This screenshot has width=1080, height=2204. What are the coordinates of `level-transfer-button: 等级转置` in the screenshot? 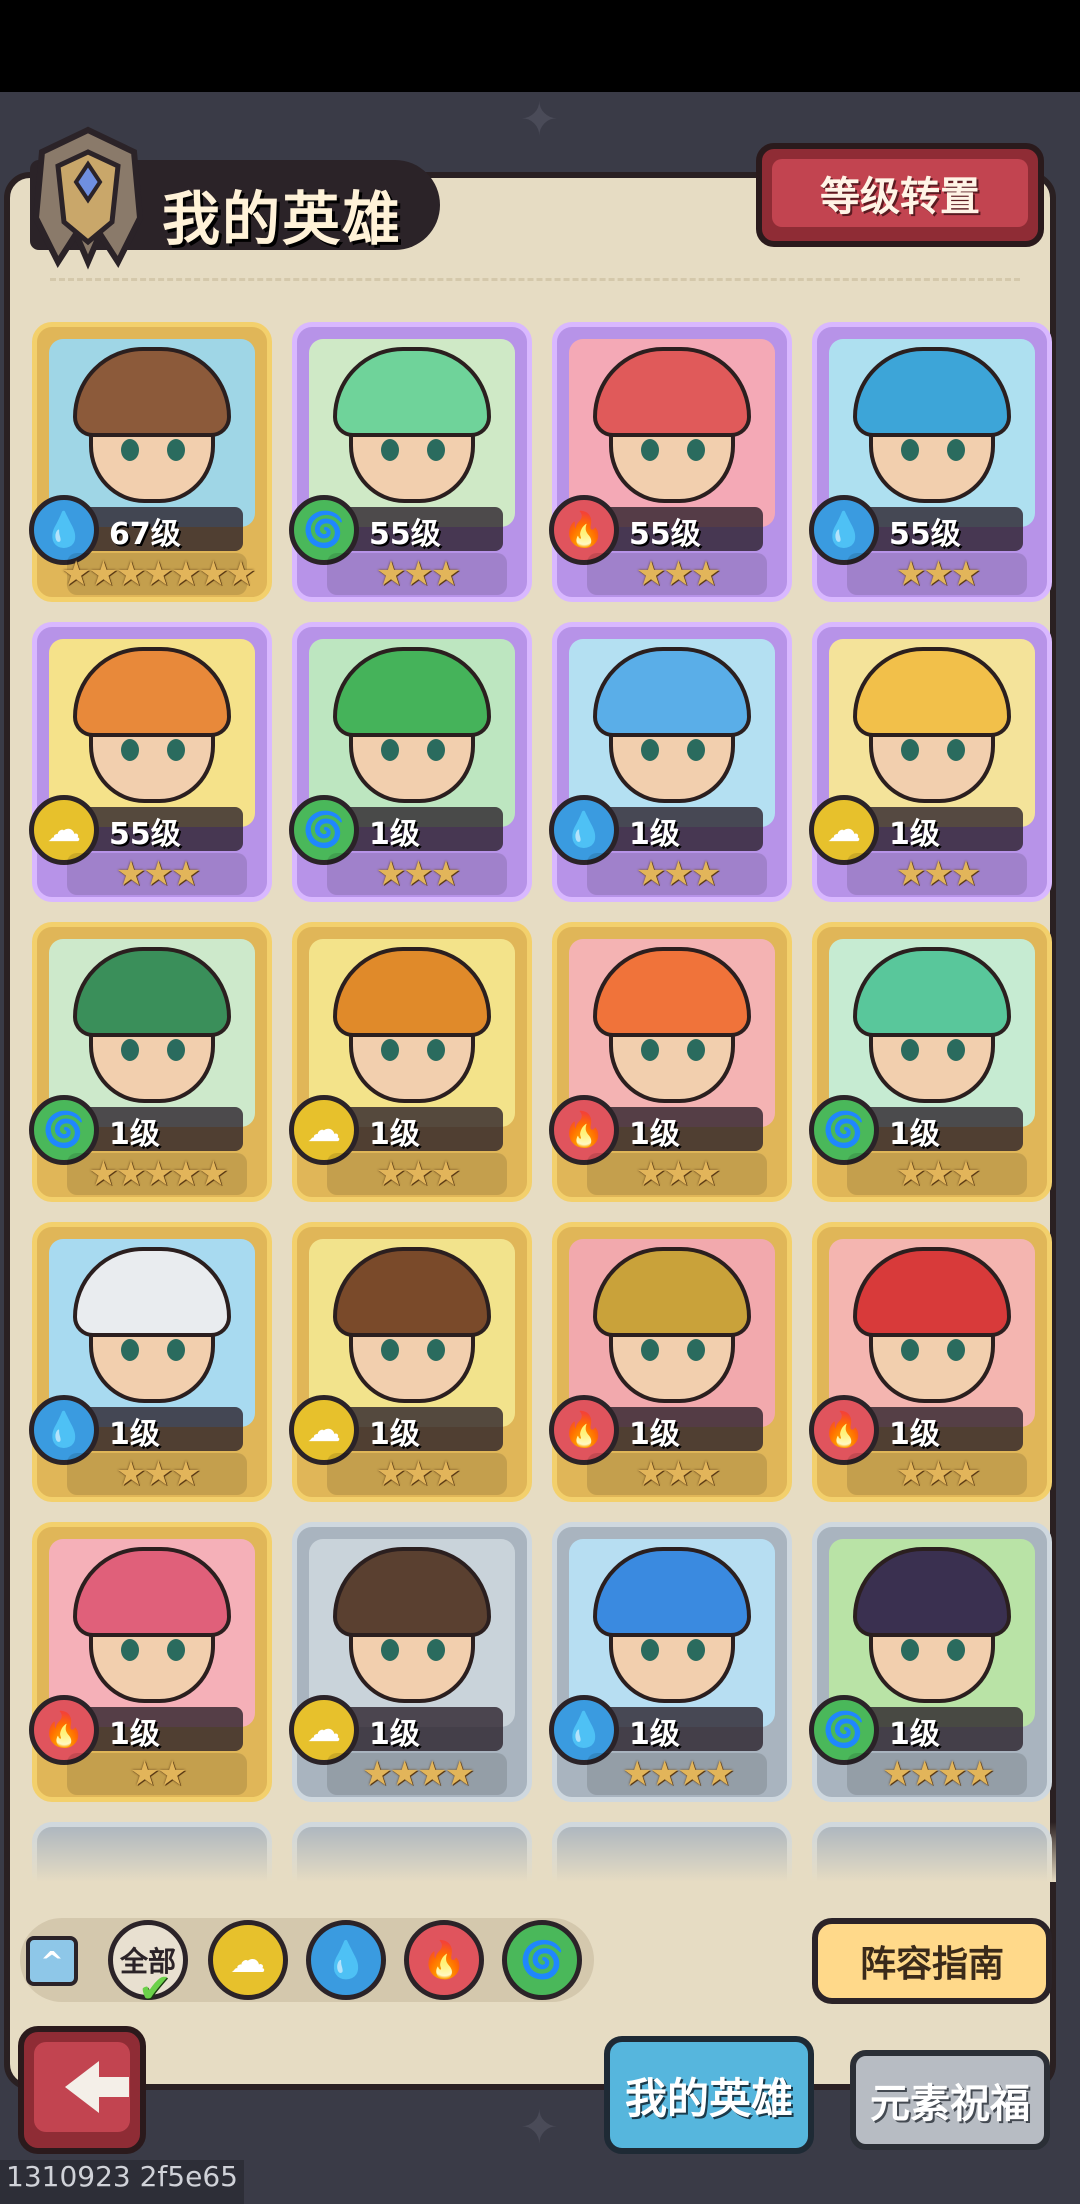 It's located at (900, 195).